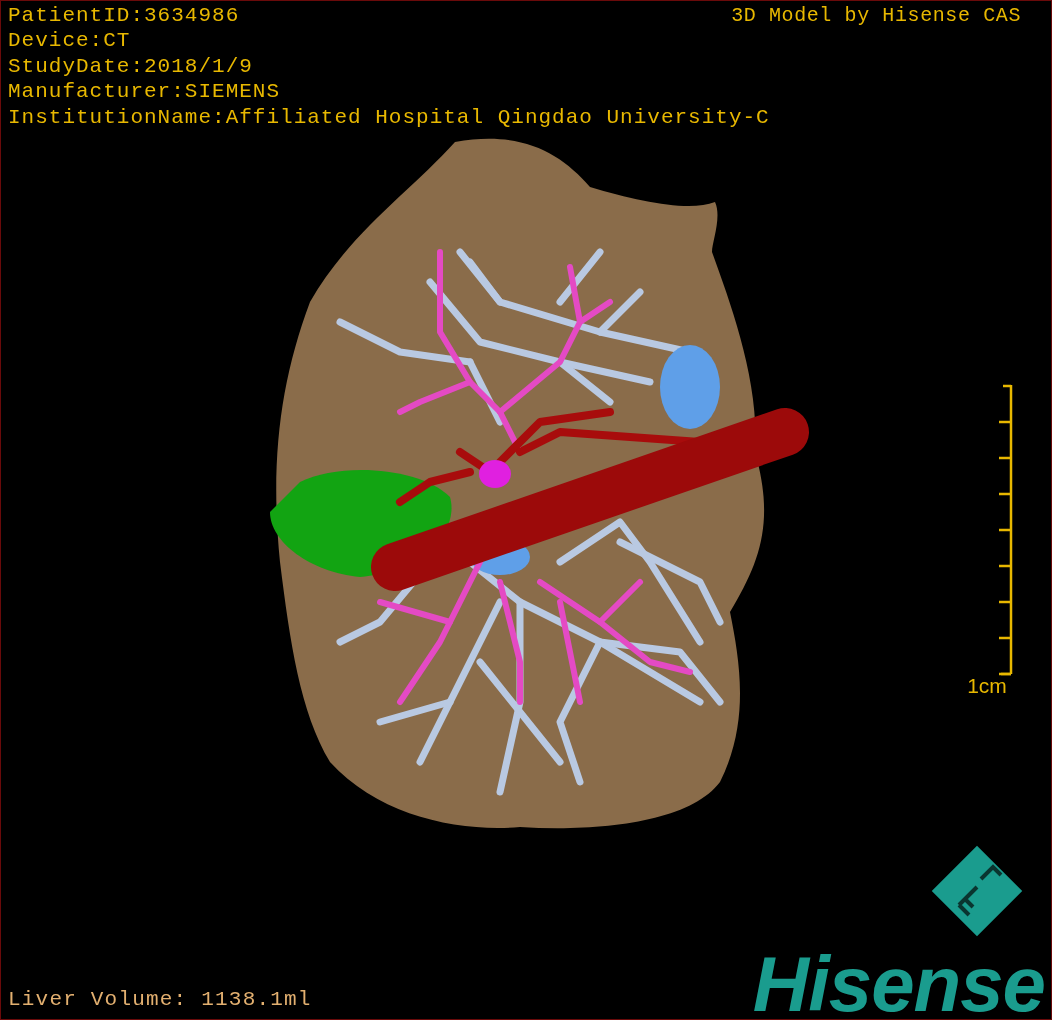  Describe the element at coordinates (69, 41) in the screenshot. I see `patient-info-line: Device:CT` at that location.